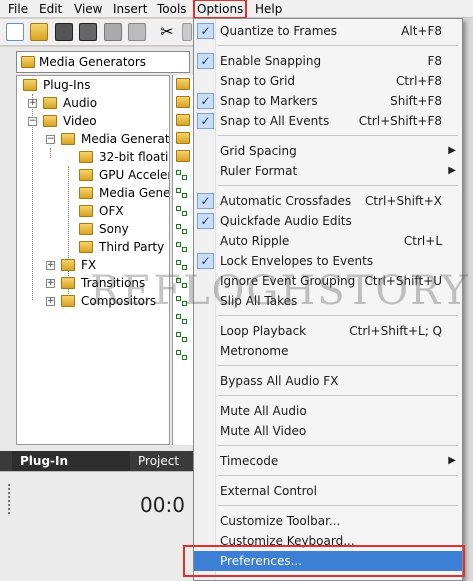 The image size is (473, 581). What do you see at coordinates (268, 491) in the screenshot?
I see `menu-item-label: External Control` at bounding box center [268, 491].